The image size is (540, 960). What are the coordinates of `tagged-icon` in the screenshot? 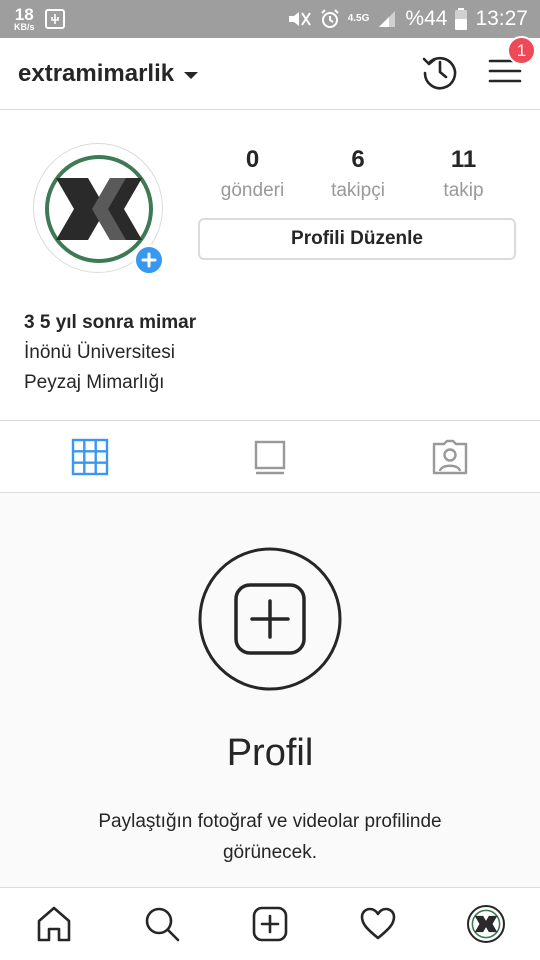 It's located at (450, 456).